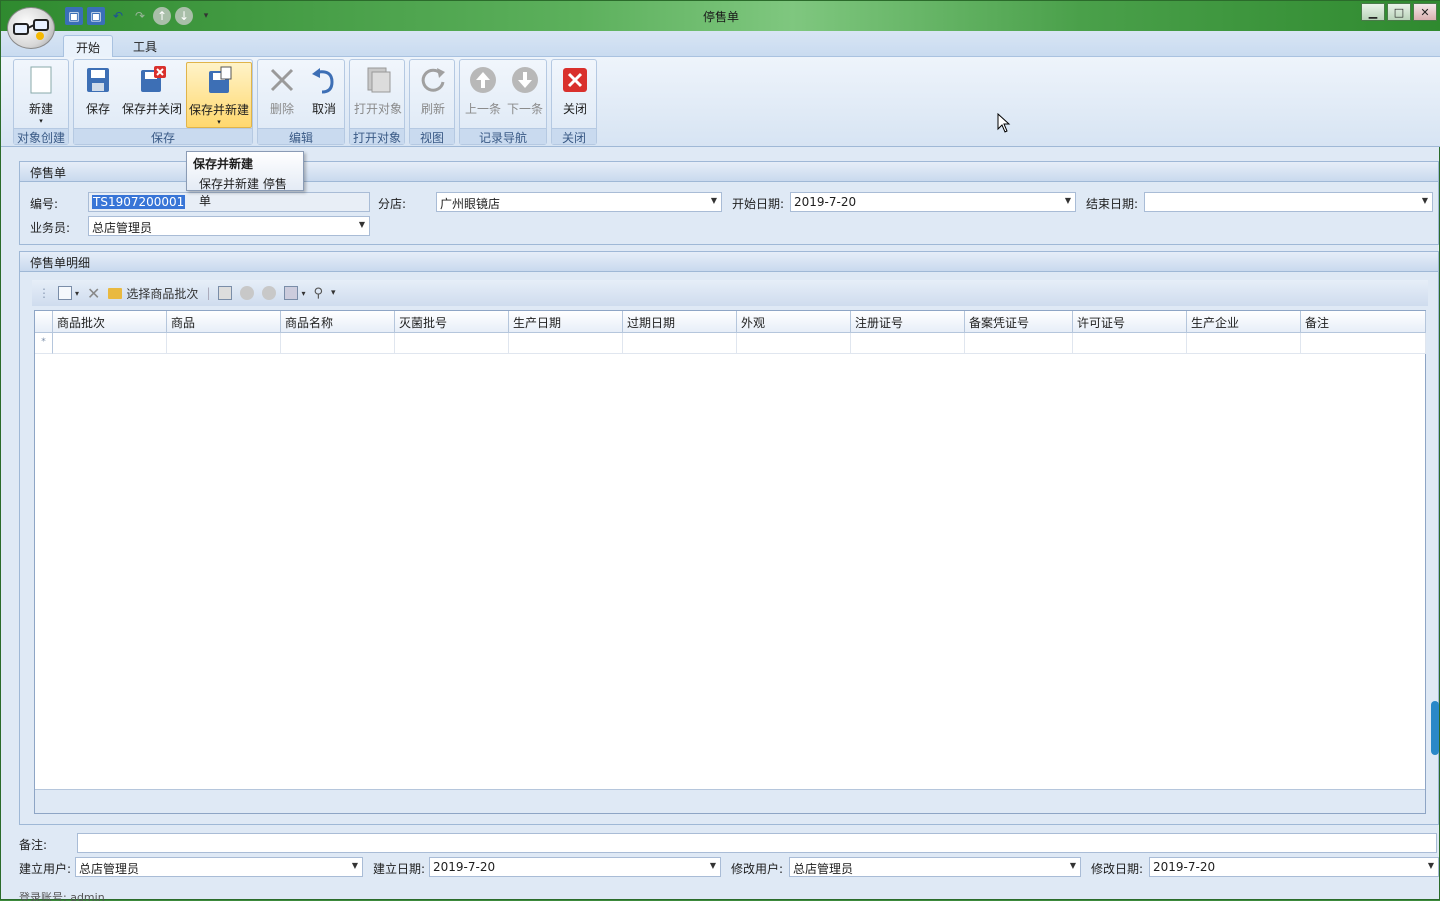 The image size is (1440, 901). I want to click on modified-by-dropdown-icon: ▼, so click(1073, 865).